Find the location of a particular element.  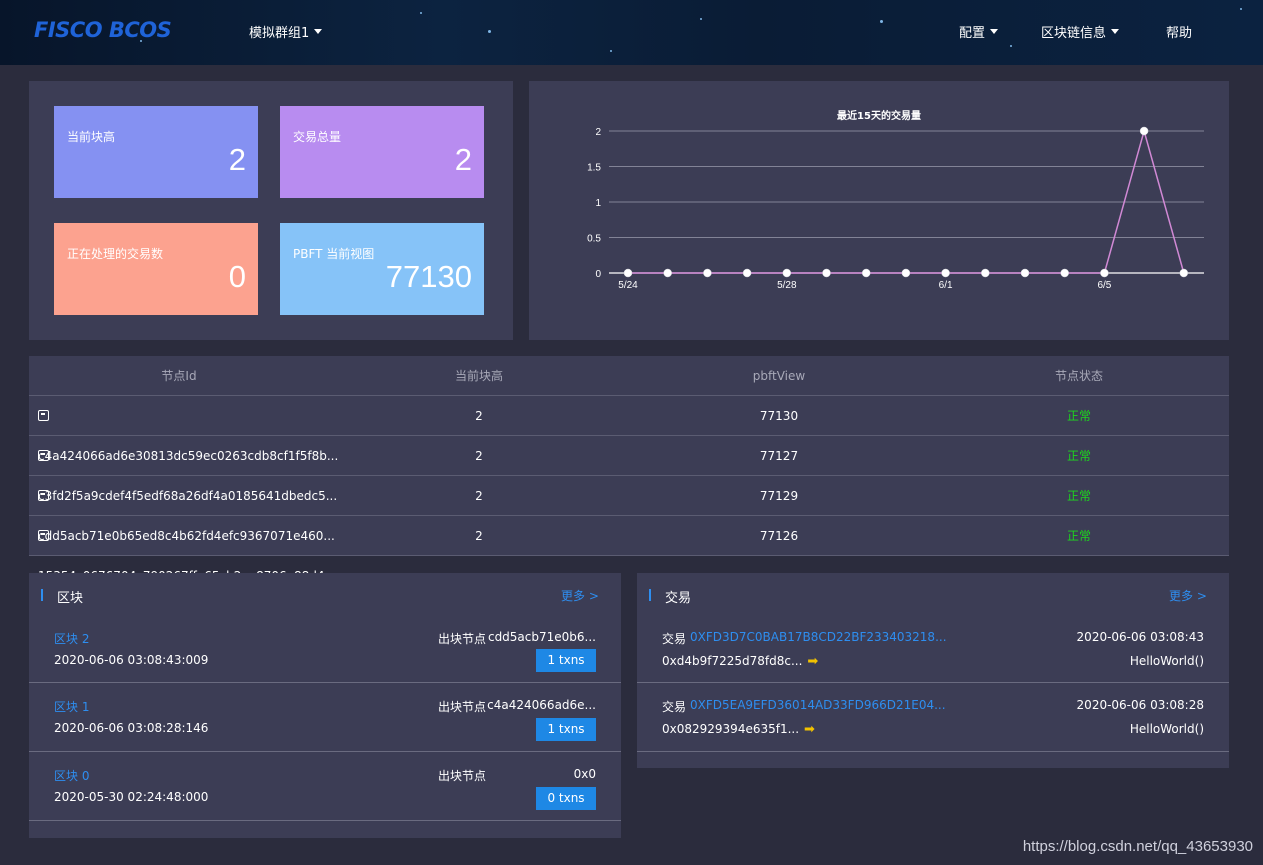

nav-help-link: 帮助 is located at coordinates (1179, 31).